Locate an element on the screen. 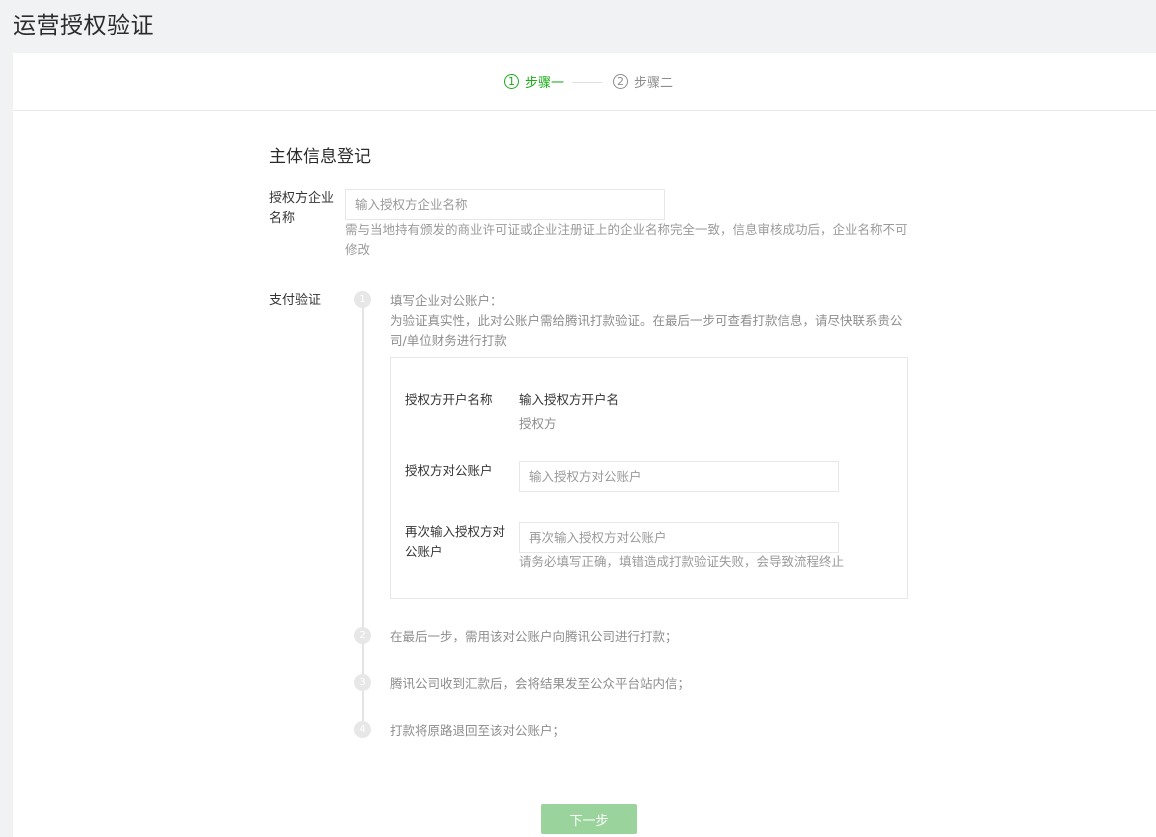 The image size is (1156, 837). timeline-step-3-text: 腾讯公司收到汇款后，会将结果发至公众平台站内信； is located at coordinates (540, 683).